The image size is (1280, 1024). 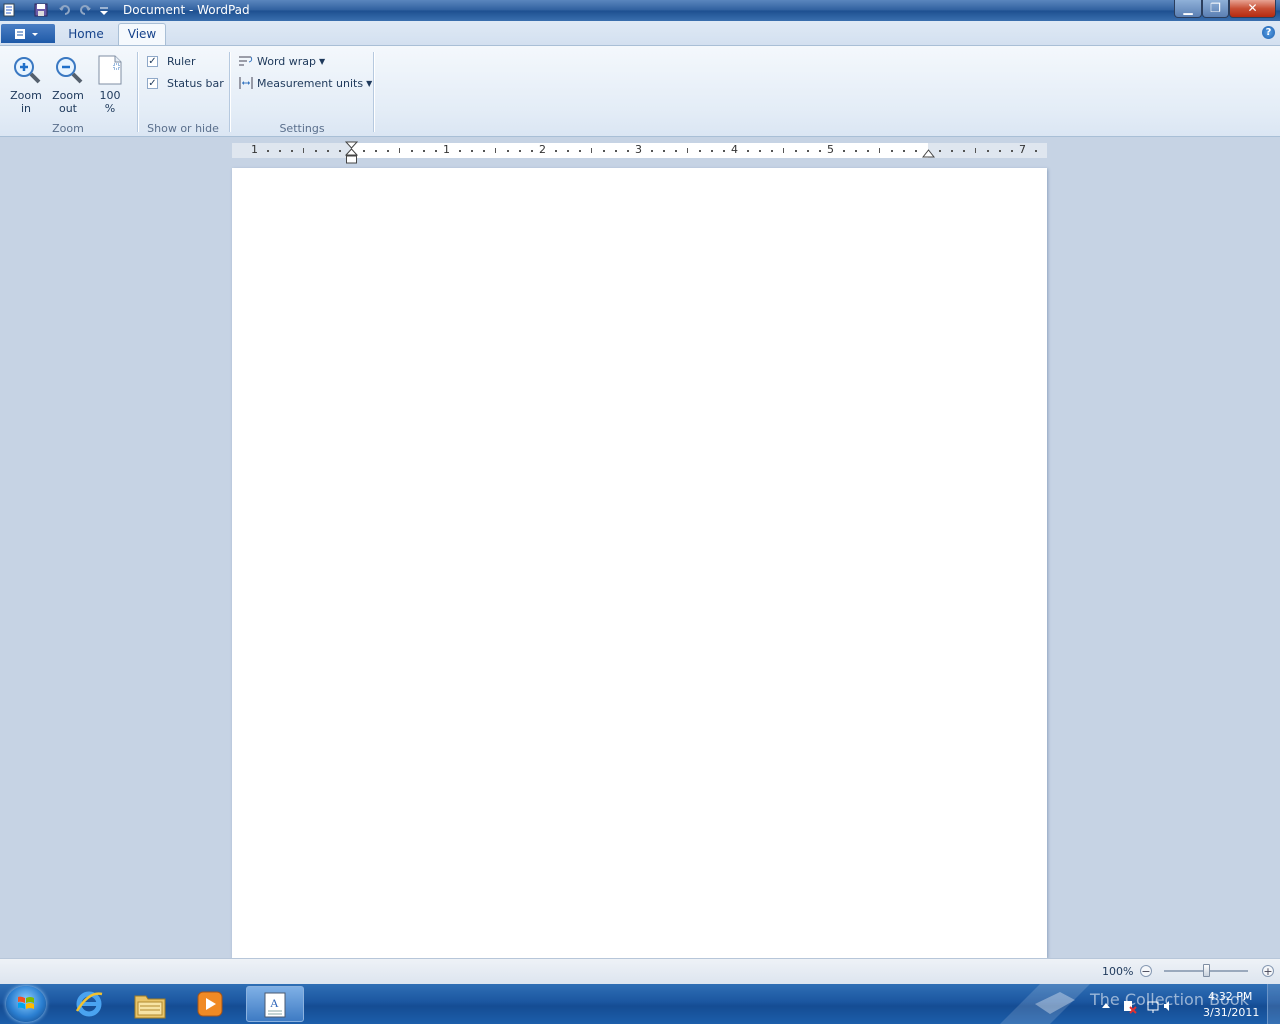 I want to click on internet-explorer-icon, so click(x=89, y=1004).